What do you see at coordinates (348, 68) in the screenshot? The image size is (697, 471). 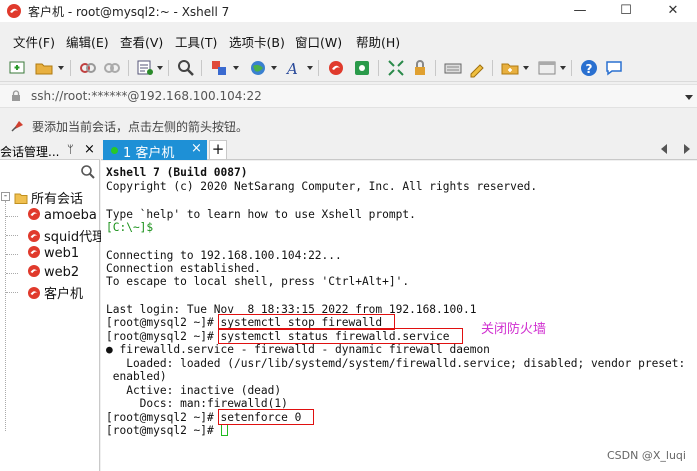 I see `toolbar: A ?` at bounding box center [348, 68].